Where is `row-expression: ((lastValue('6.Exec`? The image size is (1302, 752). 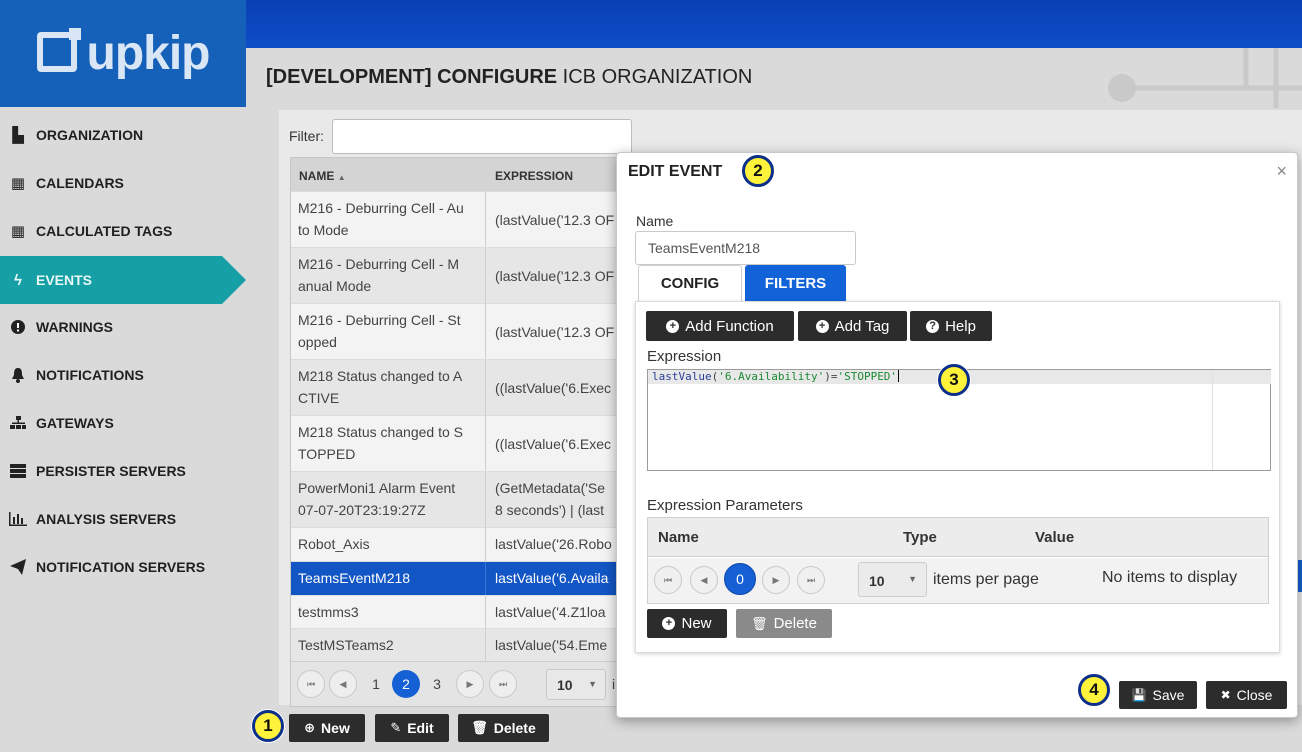 row-expression: ((lastValue('6.Exec is located at coordinates (553, 444).